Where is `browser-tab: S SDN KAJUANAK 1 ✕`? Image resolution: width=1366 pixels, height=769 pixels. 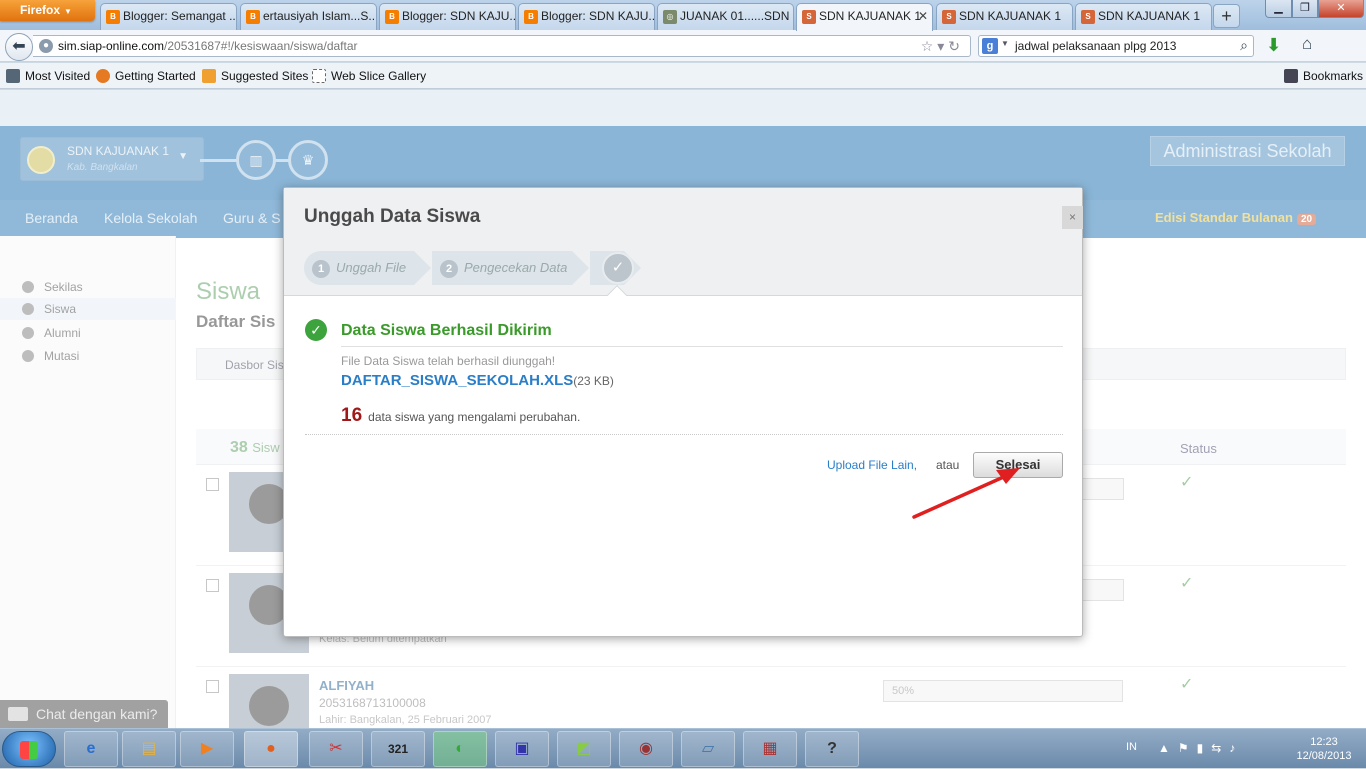
browser-tab: S SDN KAJUANAK 1 ✕ is located at coordinates (864, 17).